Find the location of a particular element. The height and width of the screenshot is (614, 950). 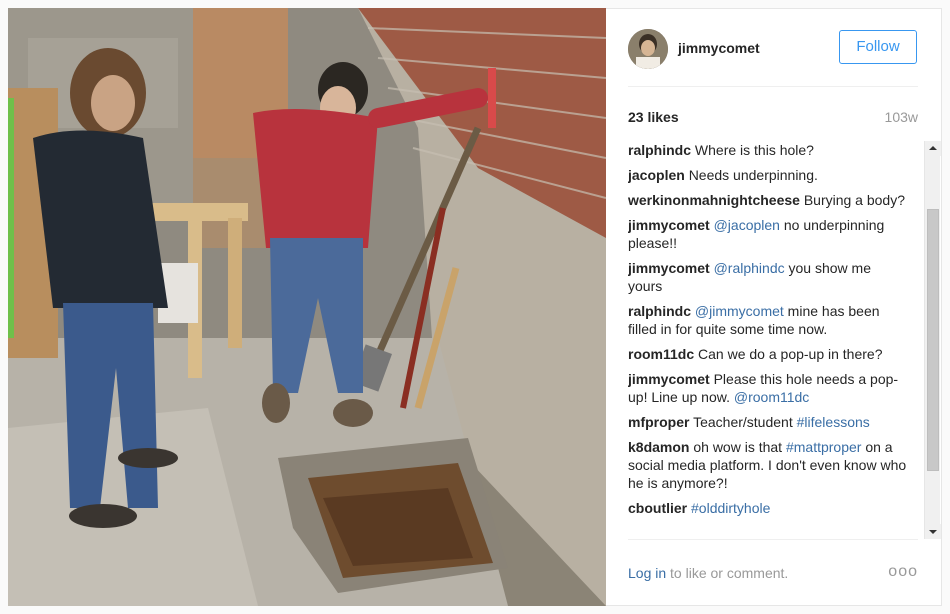

comment-text: Teacher/student is located at coordinates (745, 422).